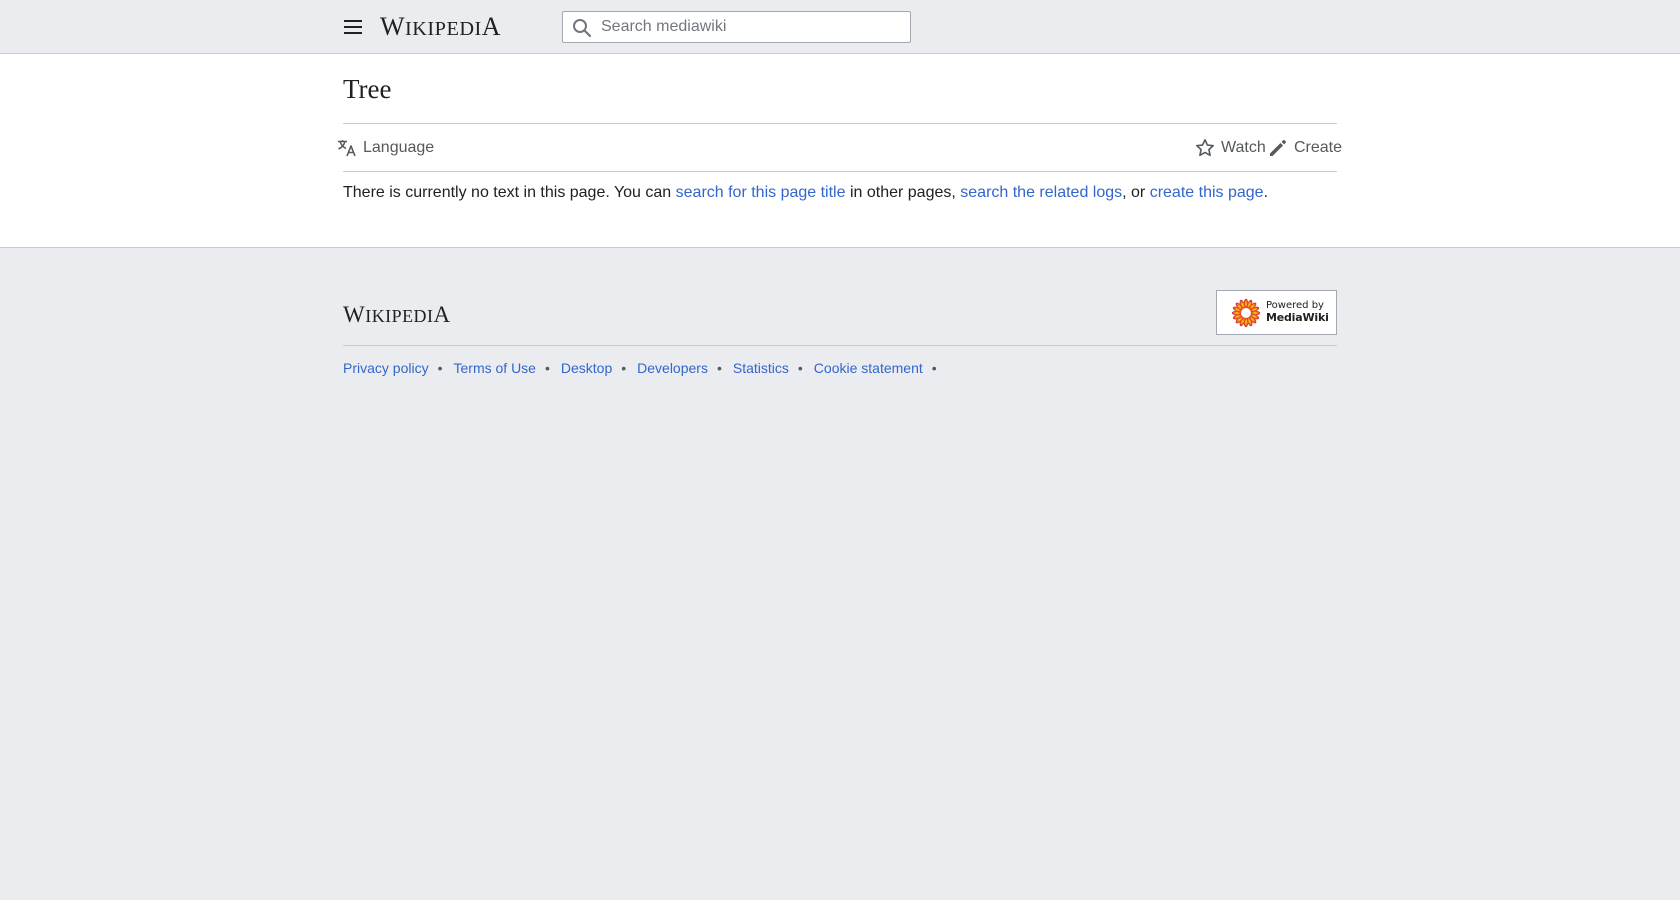 The width and height of the screenshot is (1680, 900). I want to click on powered-by-line2: MediaWiki, so click(1297, 317).